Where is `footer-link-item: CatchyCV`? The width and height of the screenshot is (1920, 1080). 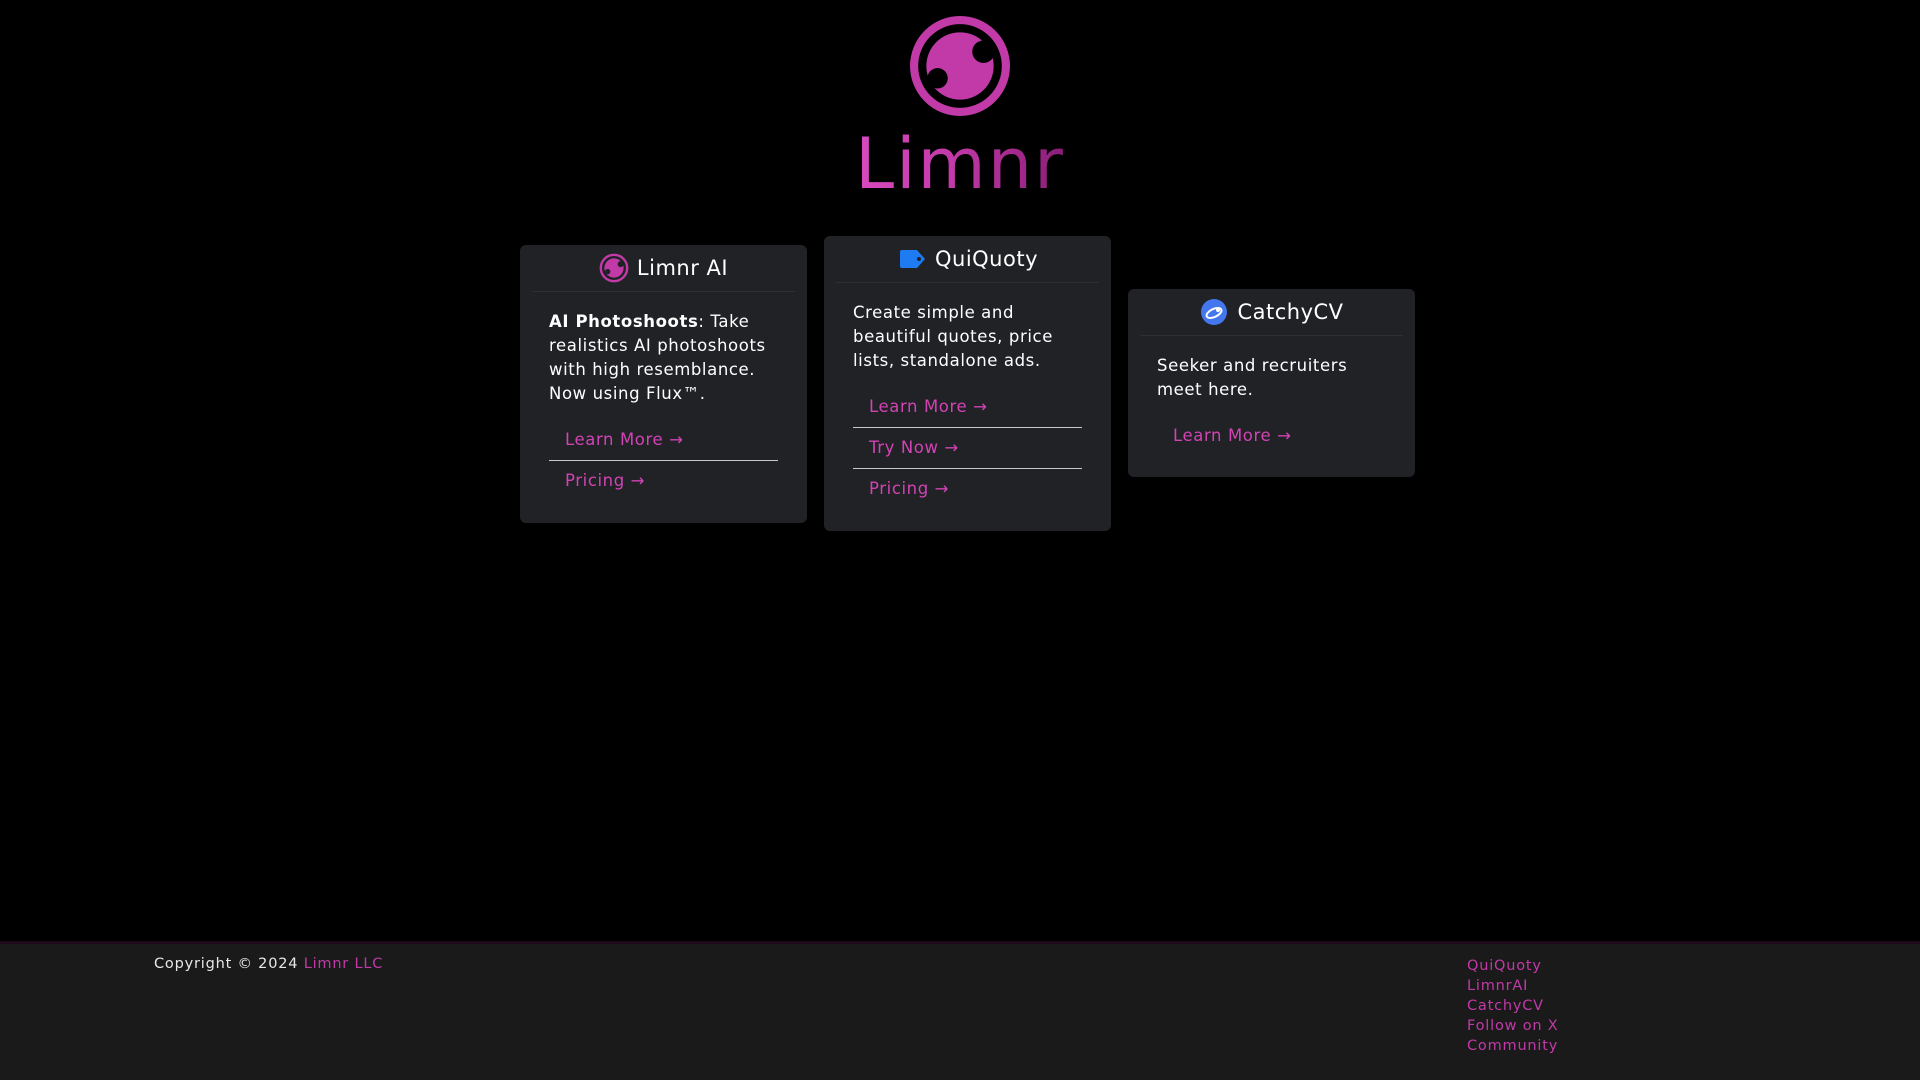
footer-link-item: CatchyCV is located at coordinates (1513, 1006).